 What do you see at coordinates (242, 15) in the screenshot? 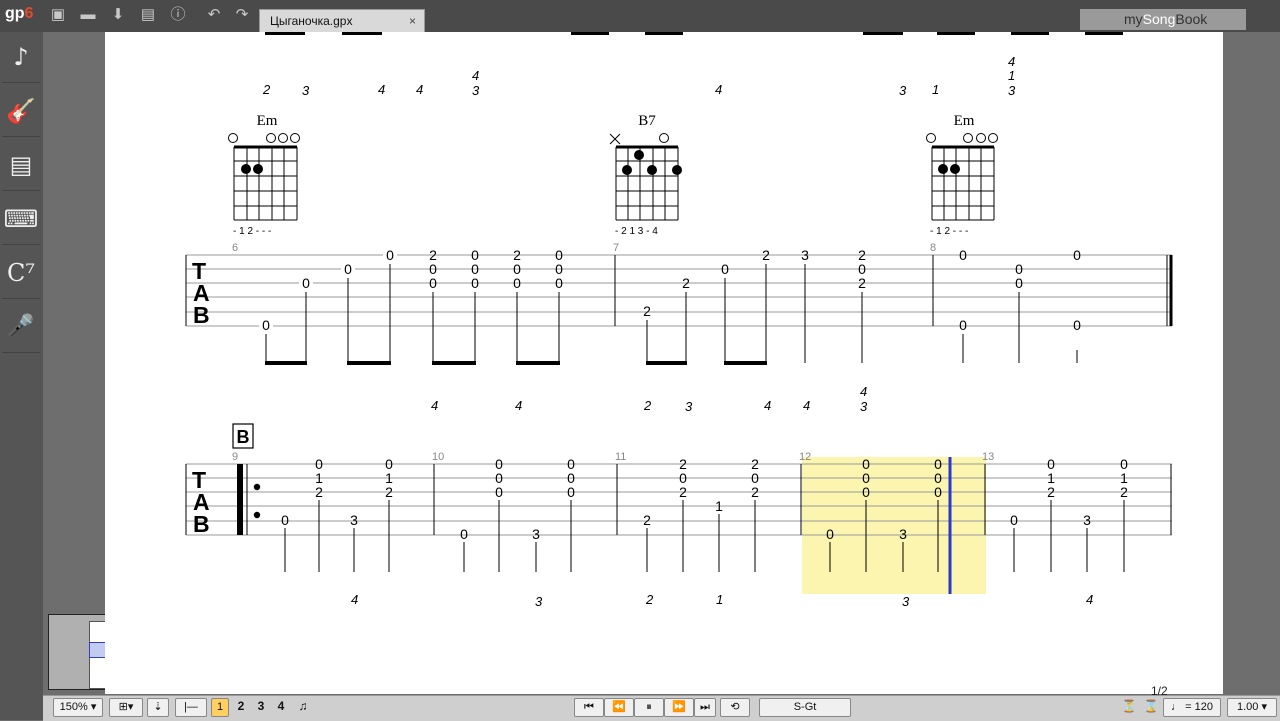
I see `redo-icon: ↷` at bounding box center [242, 15].